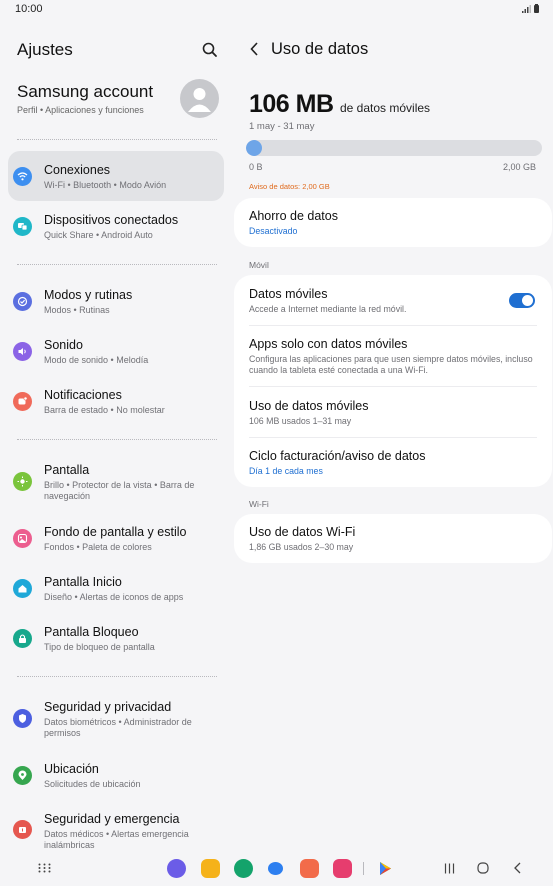 The width and height of the screenshot is (553, 886). I want to click on messages-app-icon, so click(275, 868).